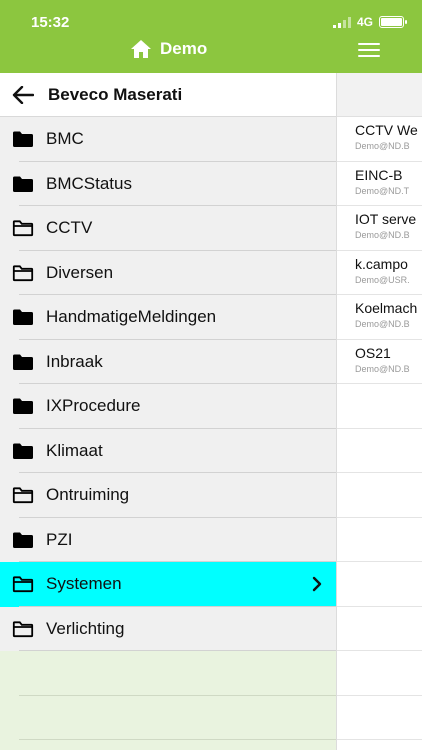 The image size is (422, 750). I want to click on status-indicators: 4G, so click(369, 22).